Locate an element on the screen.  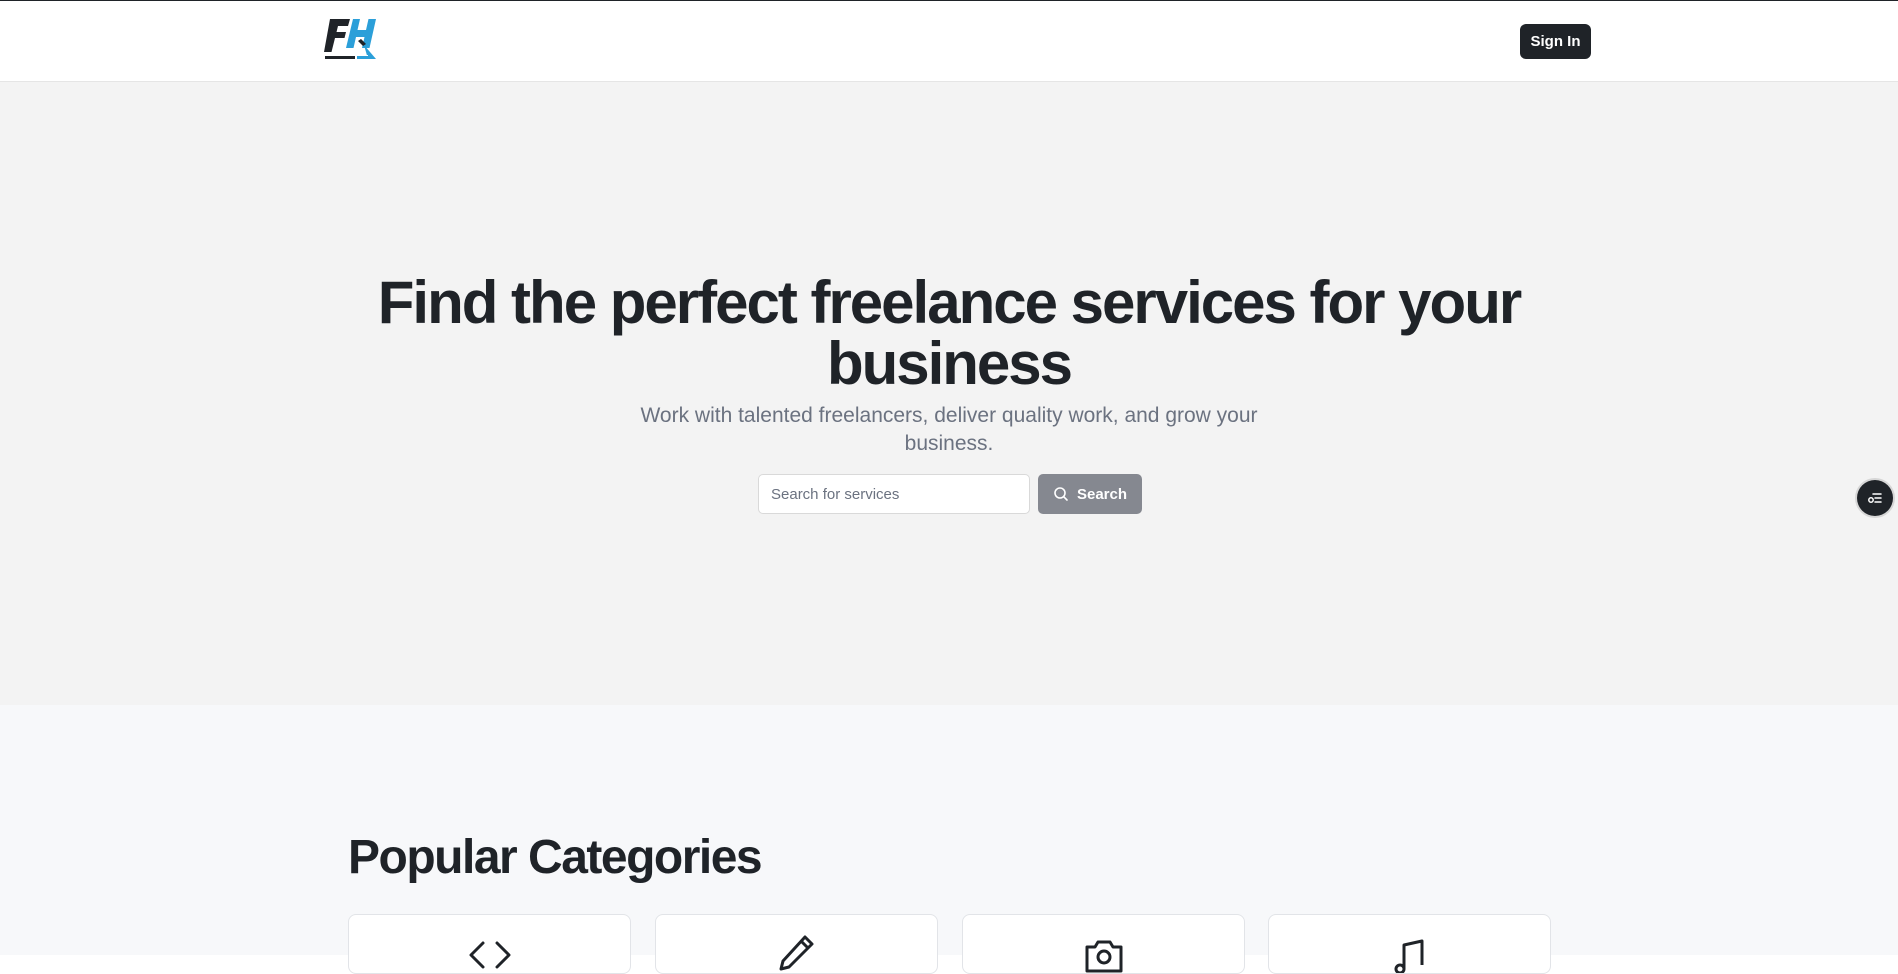
settings-toggle-icon is located at coordinates (1875, 498).